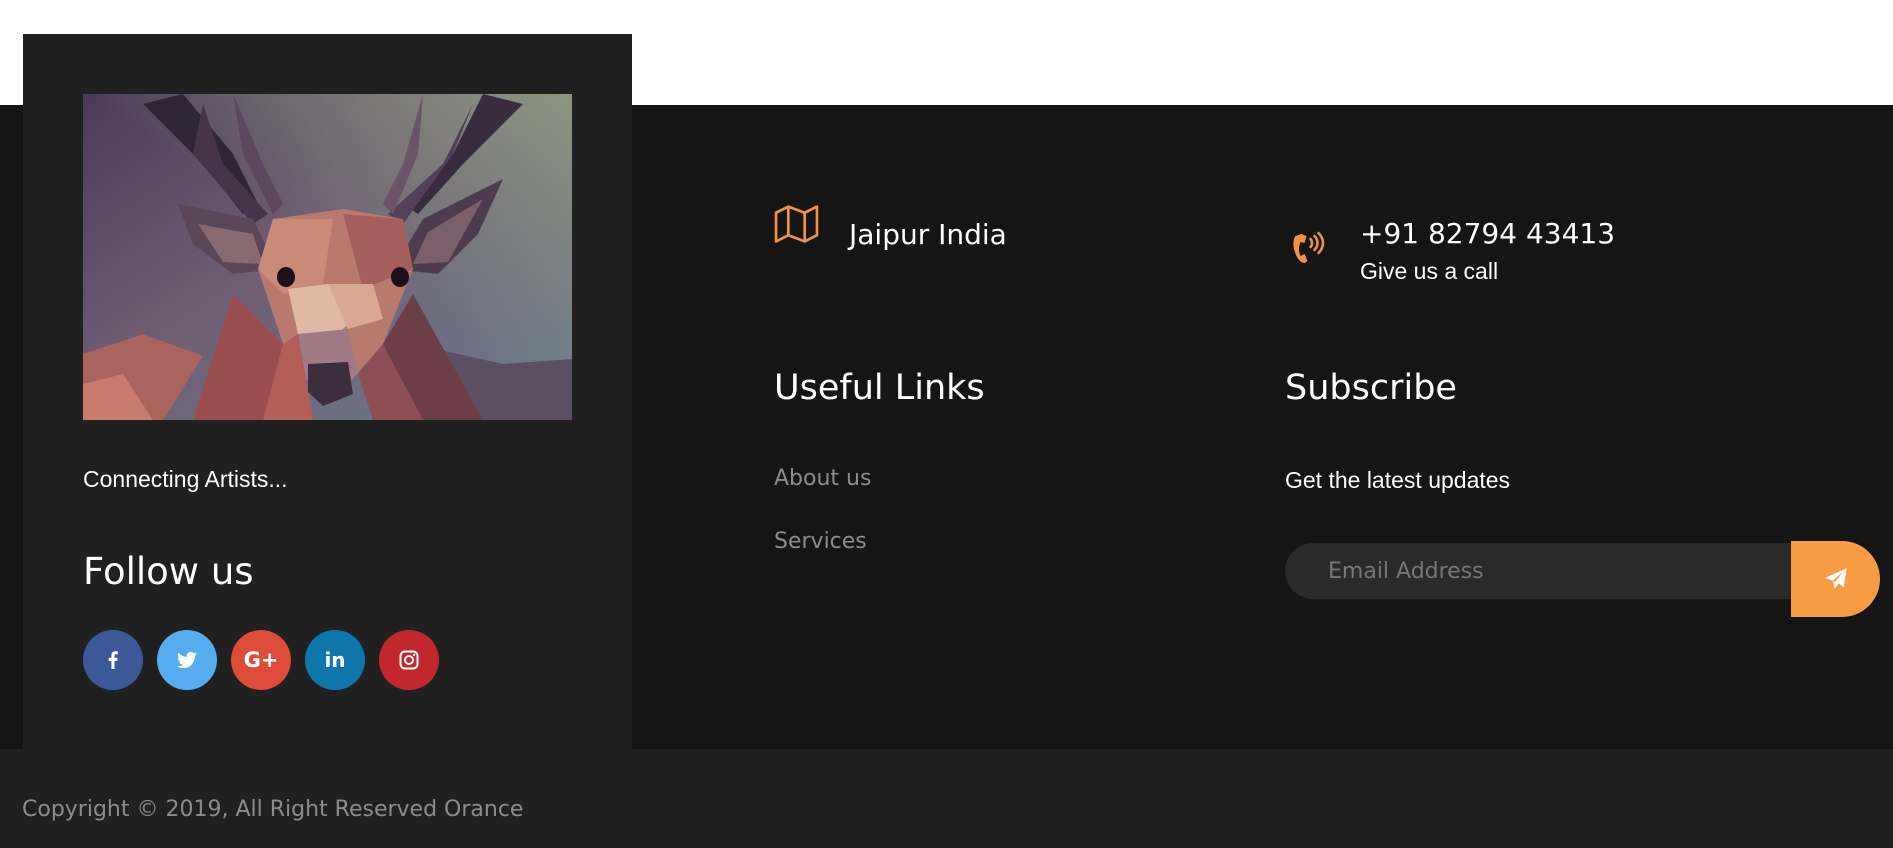  I want to click on social-links: G+ in, so click(261, 660).